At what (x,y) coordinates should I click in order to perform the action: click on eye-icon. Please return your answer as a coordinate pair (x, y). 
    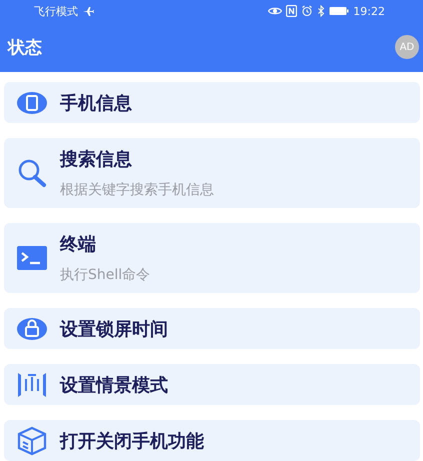
    Looking at the image, I should click on (275, 11).